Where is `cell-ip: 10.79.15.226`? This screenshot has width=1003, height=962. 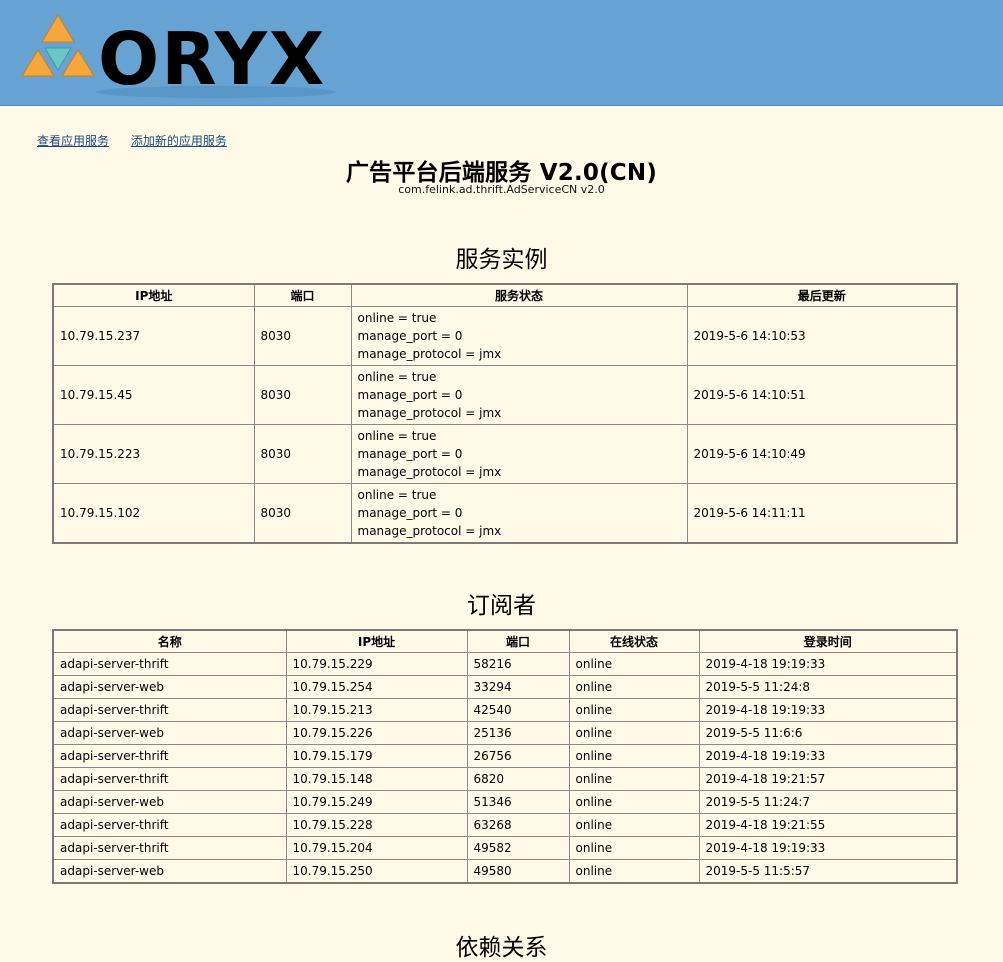
cell-ip: 10.79.15.226 is located at coordinates (376, 733).